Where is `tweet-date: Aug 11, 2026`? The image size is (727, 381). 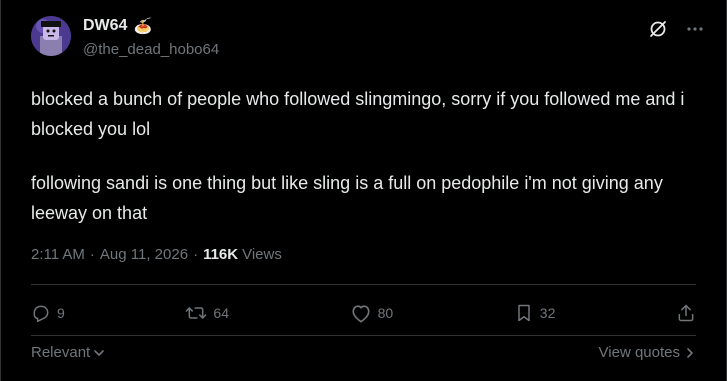 tweet-date: Aug 11, 2026 is located at coordinates (144, 254).